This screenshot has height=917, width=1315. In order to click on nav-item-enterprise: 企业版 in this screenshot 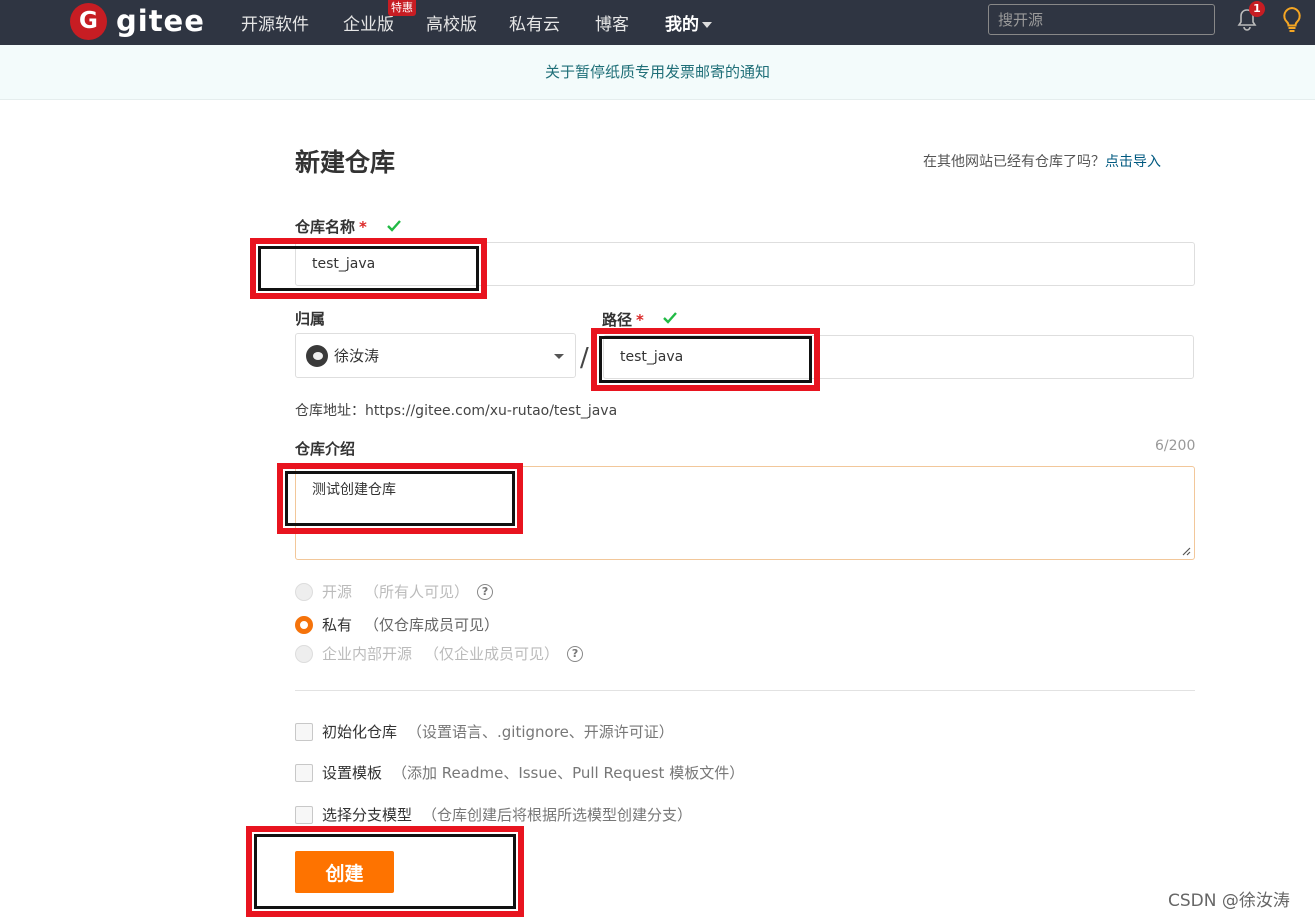, I will do `click(368, 22)`.